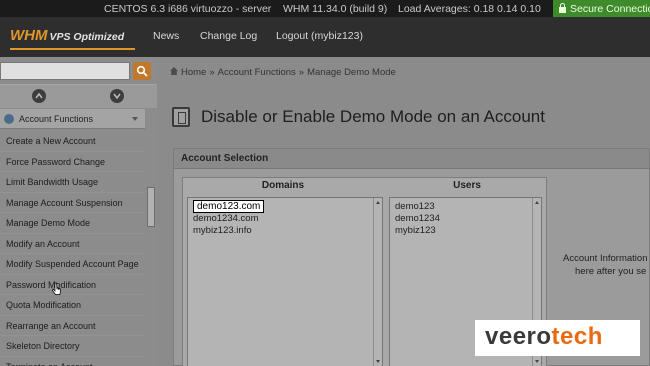 The height and width of the screenshot is (366, 650). Describe the element at coordinates (72, 346) in the screenshot. I see `sidebar-item-skeleton-directory: Skeleton Directory` at that location.